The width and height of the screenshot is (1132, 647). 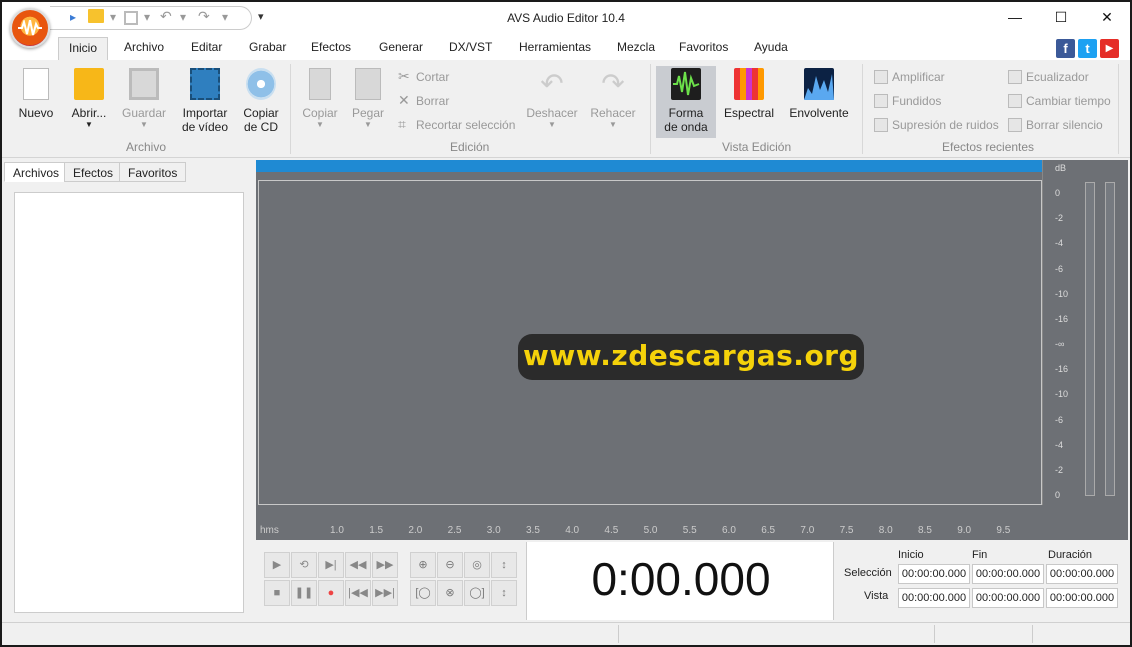 What do you see at coordinates (358, 565) in the screenshot?
I see `rewind-icon: ◀◀` at bounding box center [358, 565].